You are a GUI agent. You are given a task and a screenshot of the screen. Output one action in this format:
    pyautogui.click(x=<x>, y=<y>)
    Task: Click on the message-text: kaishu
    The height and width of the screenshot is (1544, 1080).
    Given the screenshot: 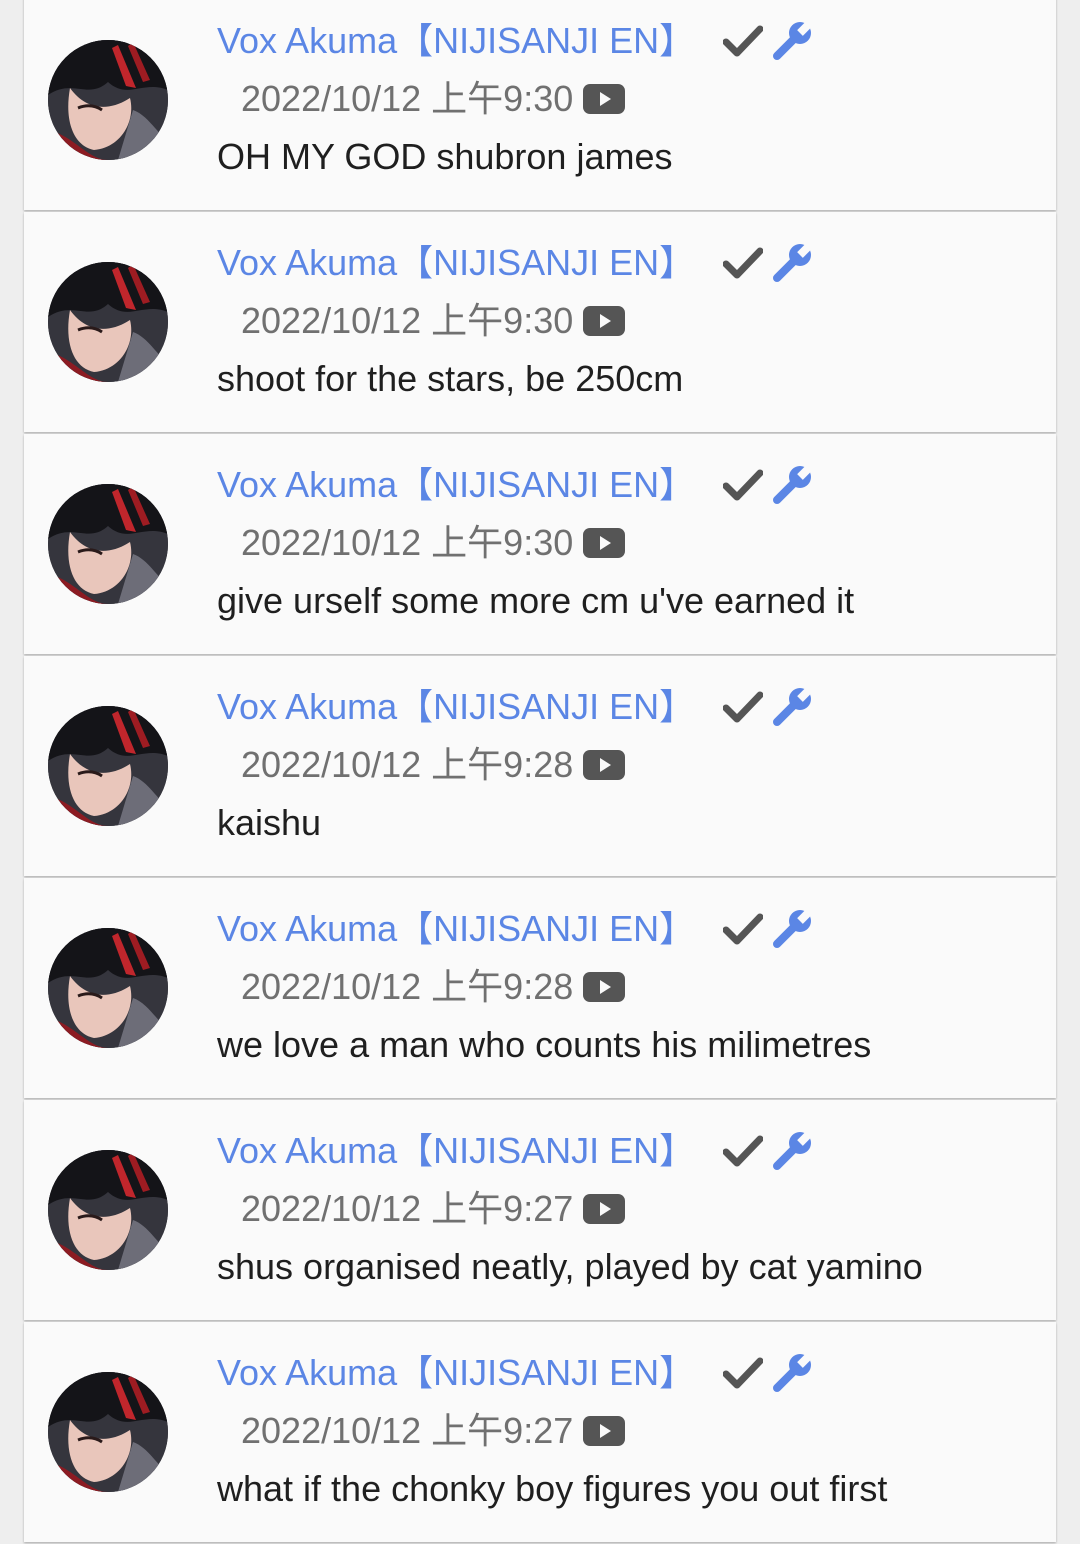 What is the action you would take?
    pyautogui.click(x=269, y=822)
    